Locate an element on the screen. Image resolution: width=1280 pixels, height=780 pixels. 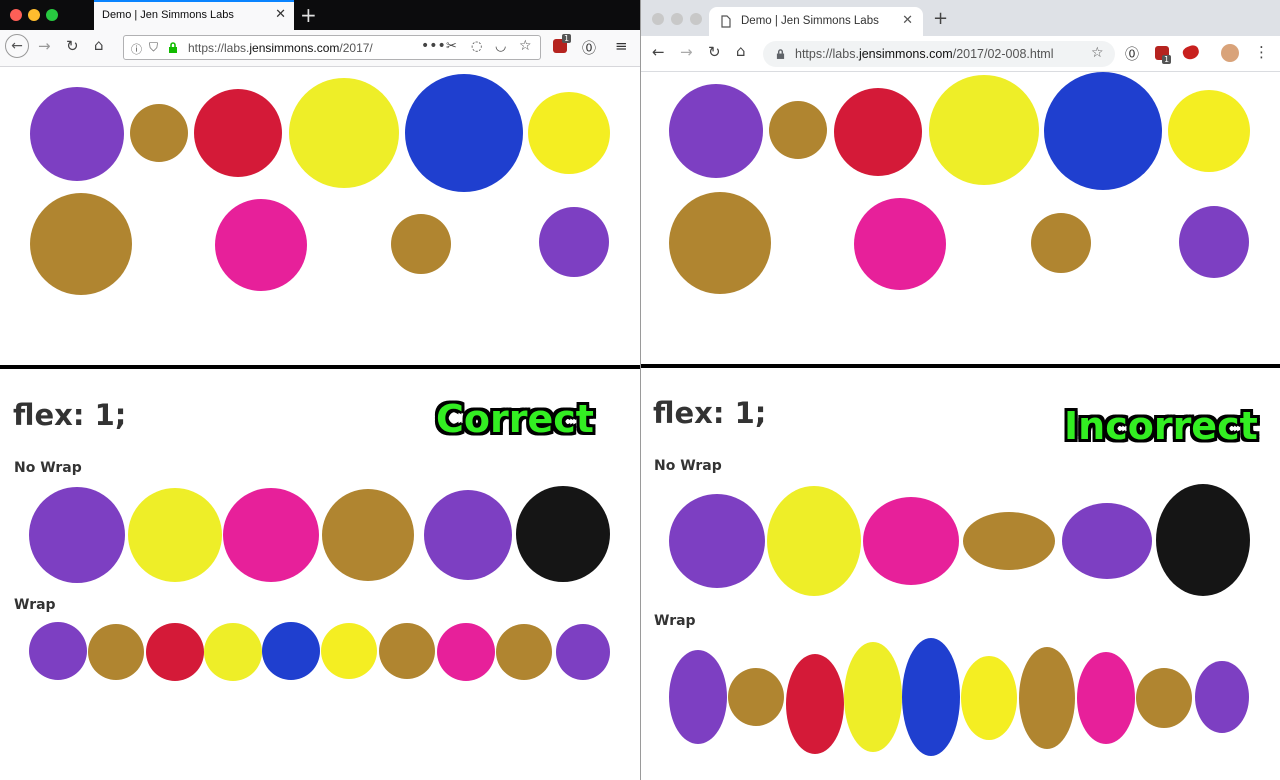
menu-icon: ≡ is located at coordinates (621, 46).